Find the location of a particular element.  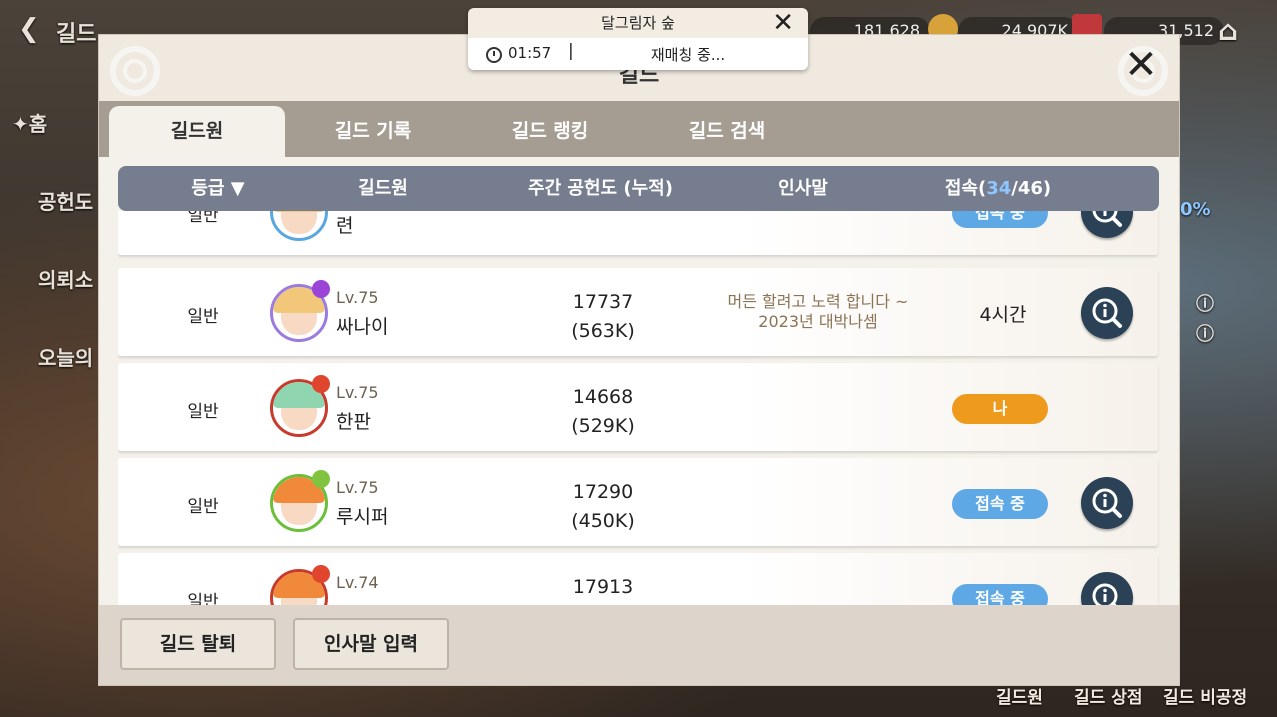

avatar-hair is located at coordinates (299, 211).